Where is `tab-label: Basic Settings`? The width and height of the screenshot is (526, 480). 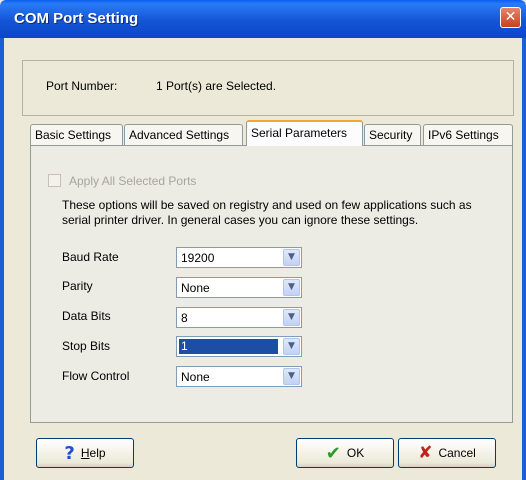 tab-label: Basic Settings is located at coordinates (73, 135).